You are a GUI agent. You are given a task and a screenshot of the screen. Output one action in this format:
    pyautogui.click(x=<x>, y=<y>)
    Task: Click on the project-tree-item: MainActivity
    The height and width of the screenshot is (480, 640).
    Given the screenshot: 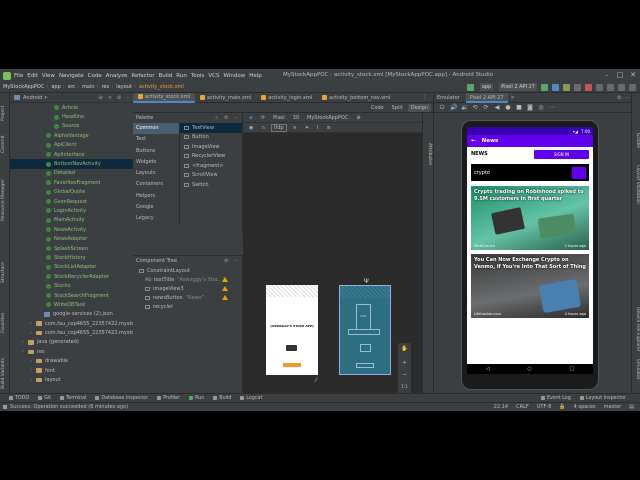 What is the action you would take?
    pyautogui.click(x=71, y=220)
    